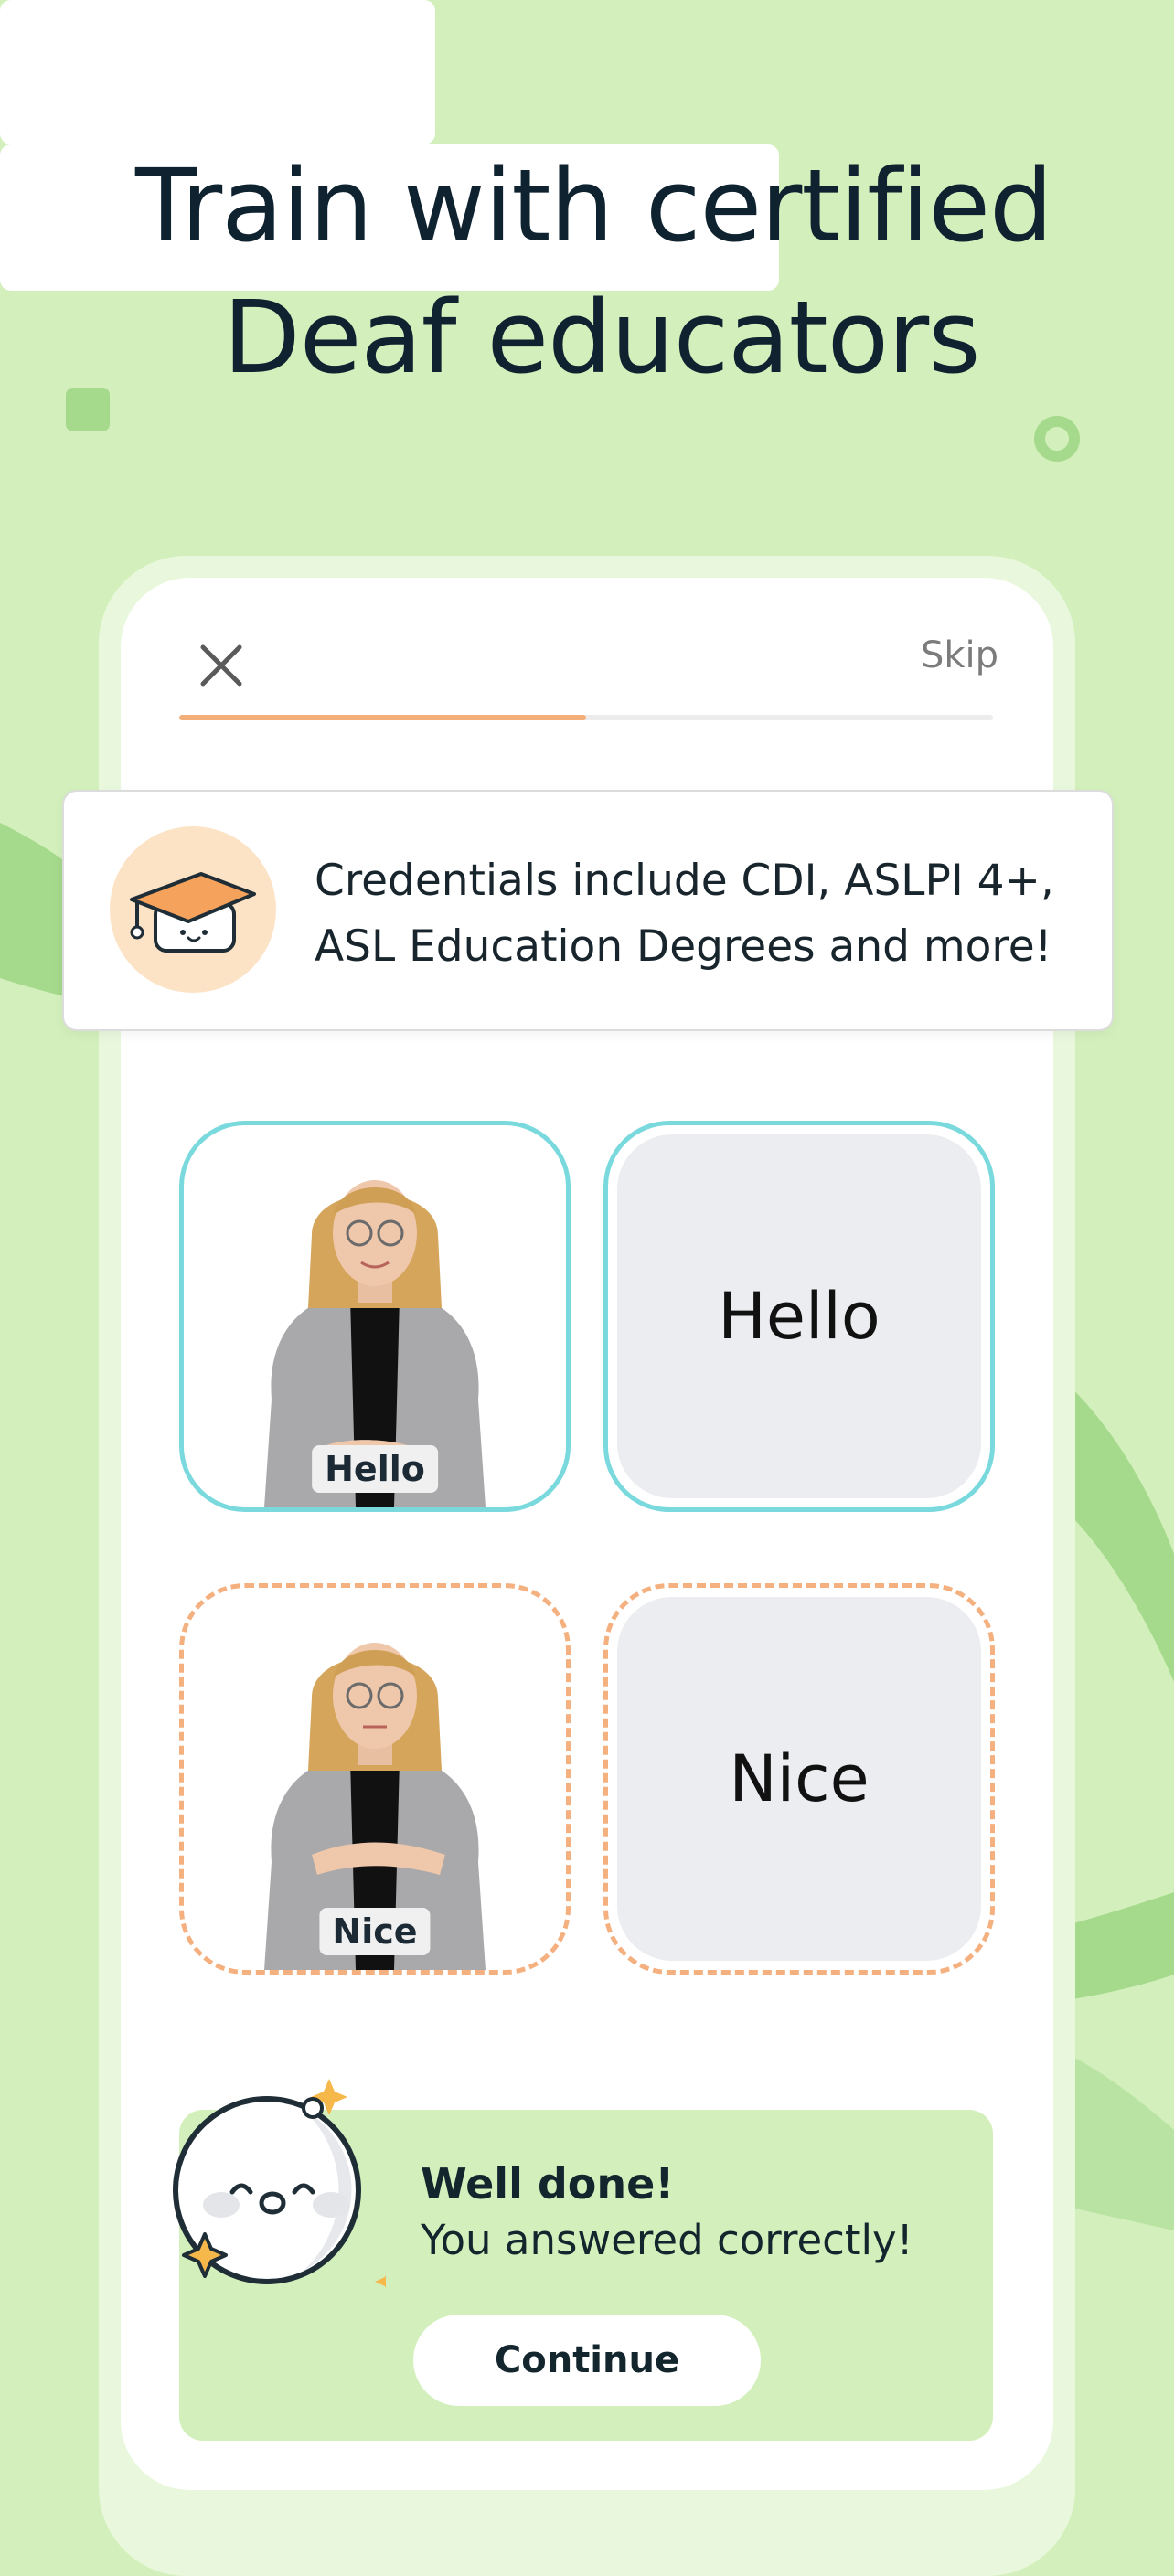  I want to click on video-card-nice: Nice, so click(375, 1779).